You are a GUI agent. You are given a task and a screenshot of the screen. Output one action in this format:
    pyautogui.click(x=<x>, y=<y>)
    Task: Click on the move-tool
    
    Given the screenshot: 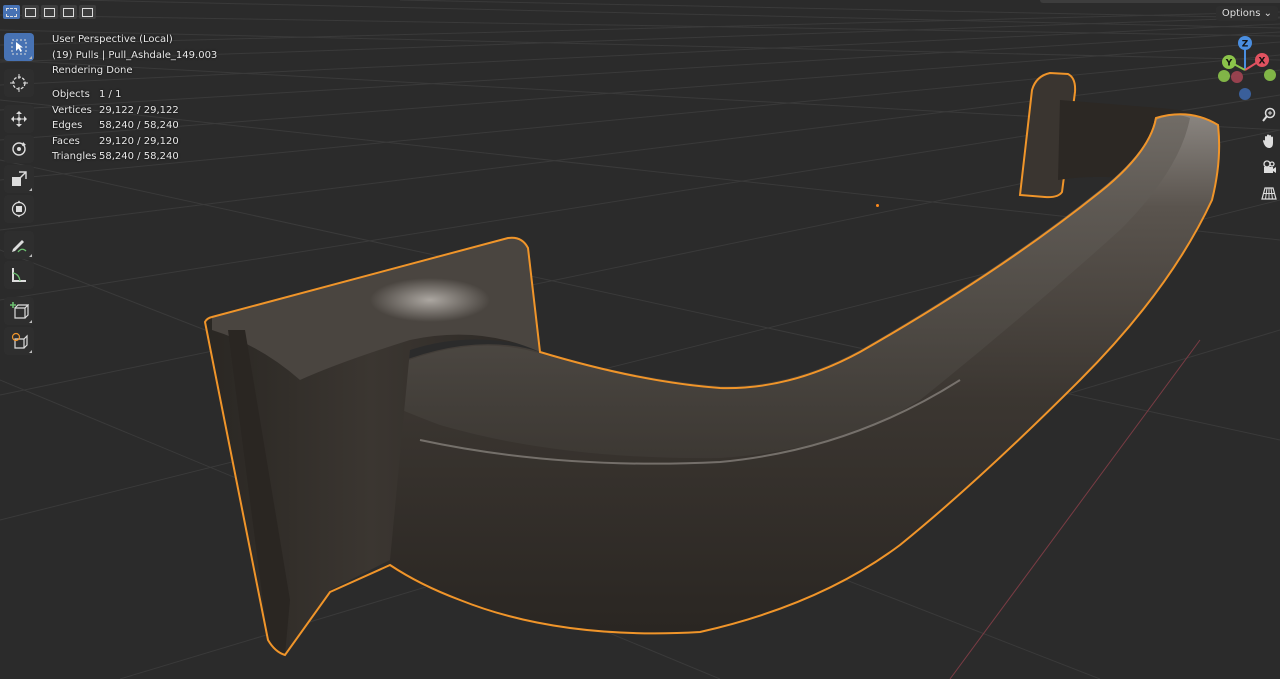 What is the action you would take?
    pyautogui.click(x=19, y=119)
    